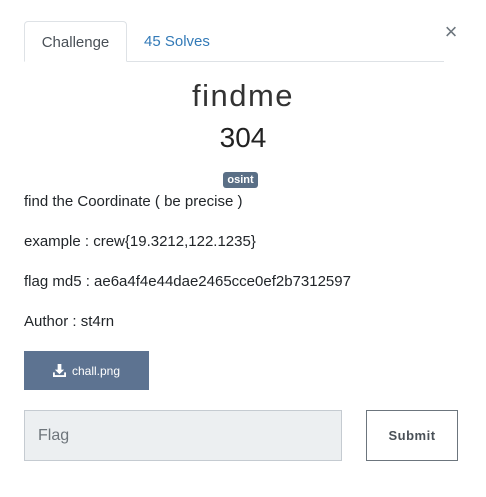 The width and height of the screenshot is (486, 497). Describe the element at coordinates (59, 370) in the screenshot. I see `download-icon` at that location.